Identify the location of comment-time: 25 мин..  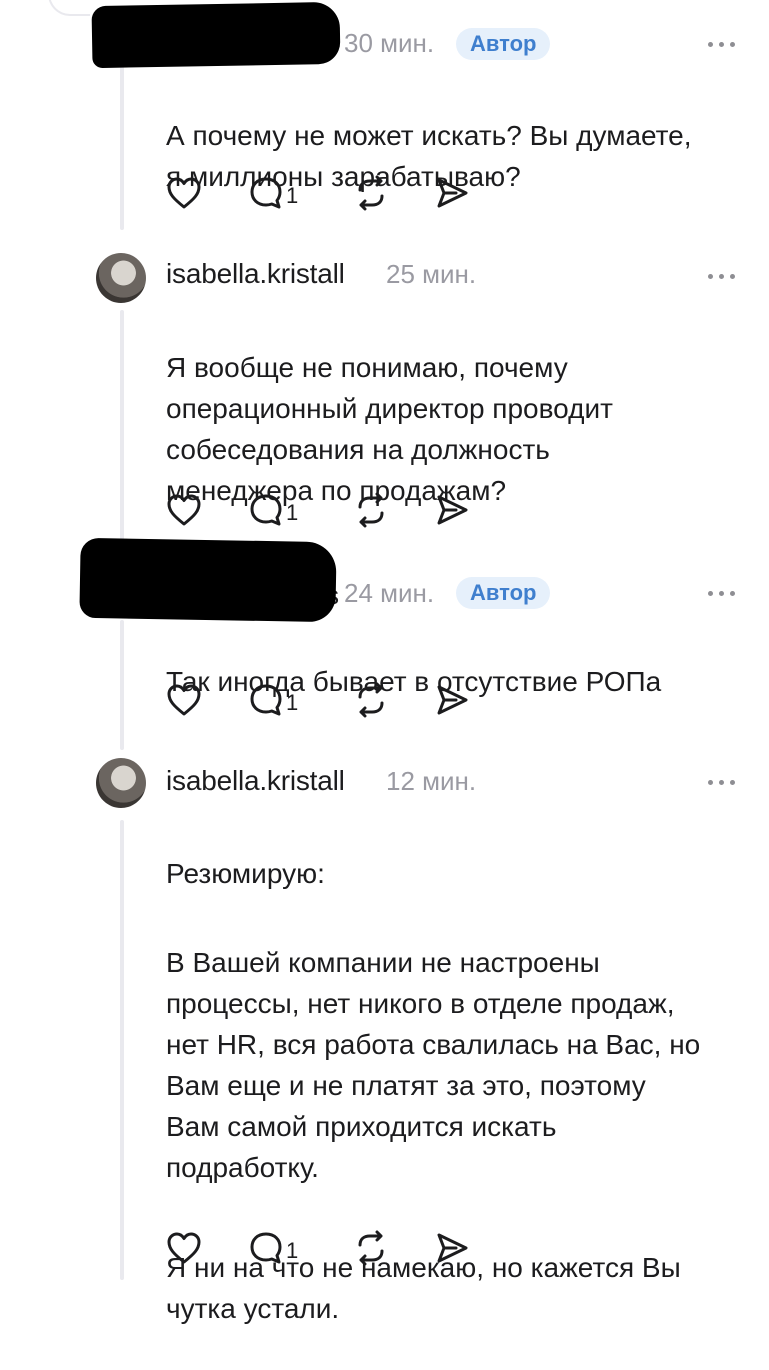
(431, 274).